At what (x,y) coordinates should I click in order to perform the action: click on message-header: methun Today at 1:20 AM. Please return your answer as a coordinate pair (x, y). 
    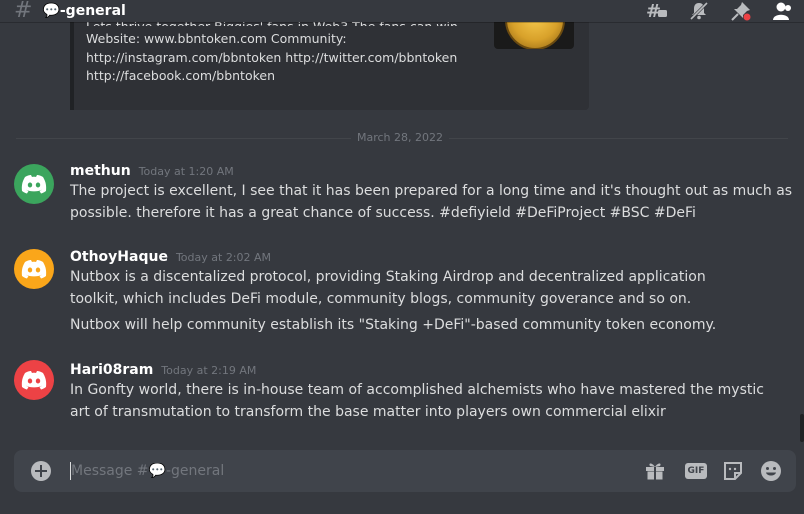
    Looking at the image, I should click on (152, 171).